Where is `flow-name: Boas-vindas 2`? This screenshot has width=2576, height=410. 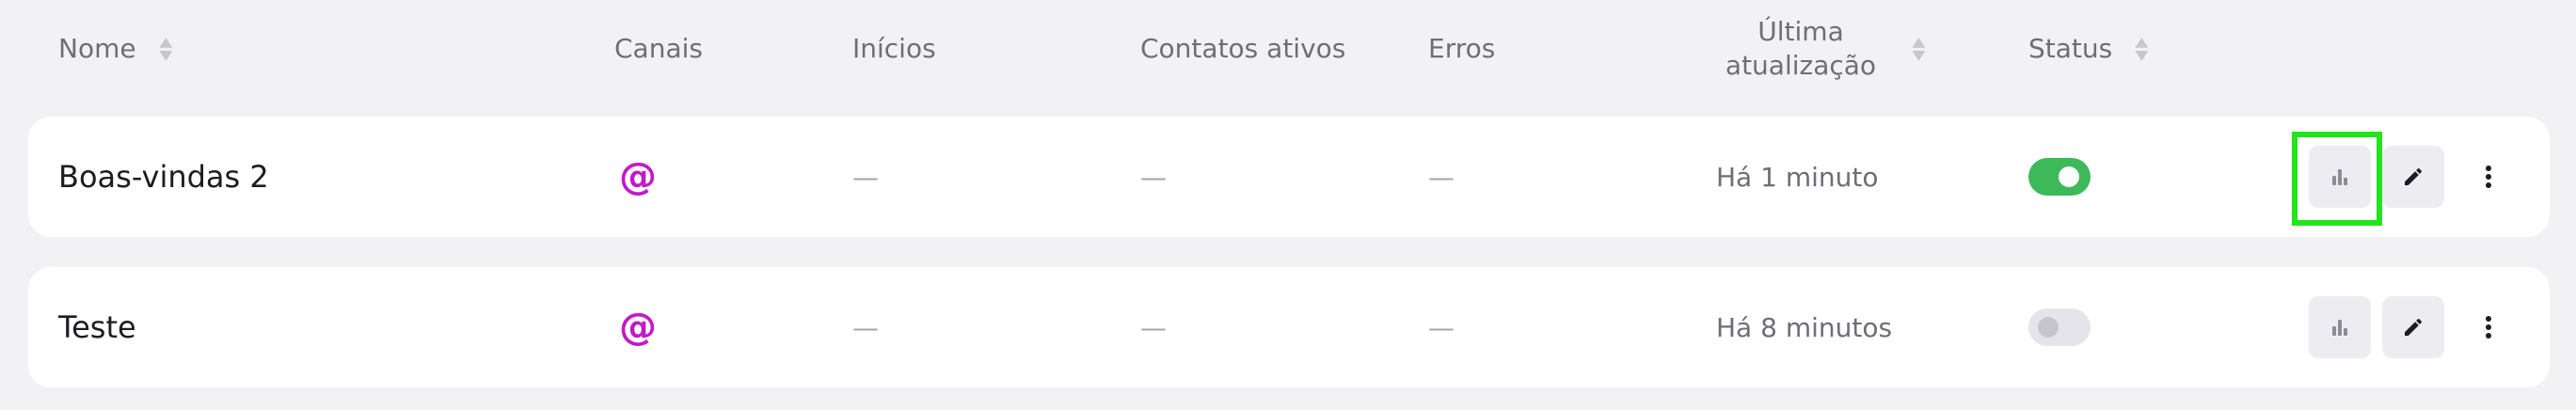
flow-name: Boas-vindas 2 is located at coordinates (164, 177).